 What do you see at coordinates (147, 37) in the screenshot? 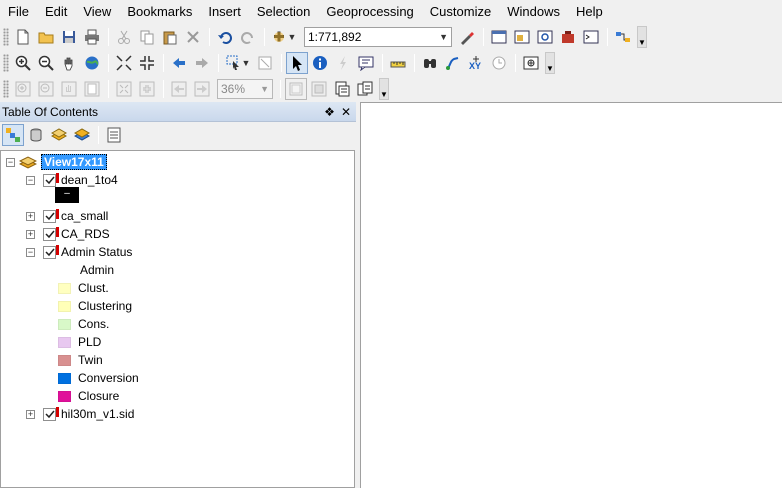
I see `copy-icon` at bounding box center [147, 37].